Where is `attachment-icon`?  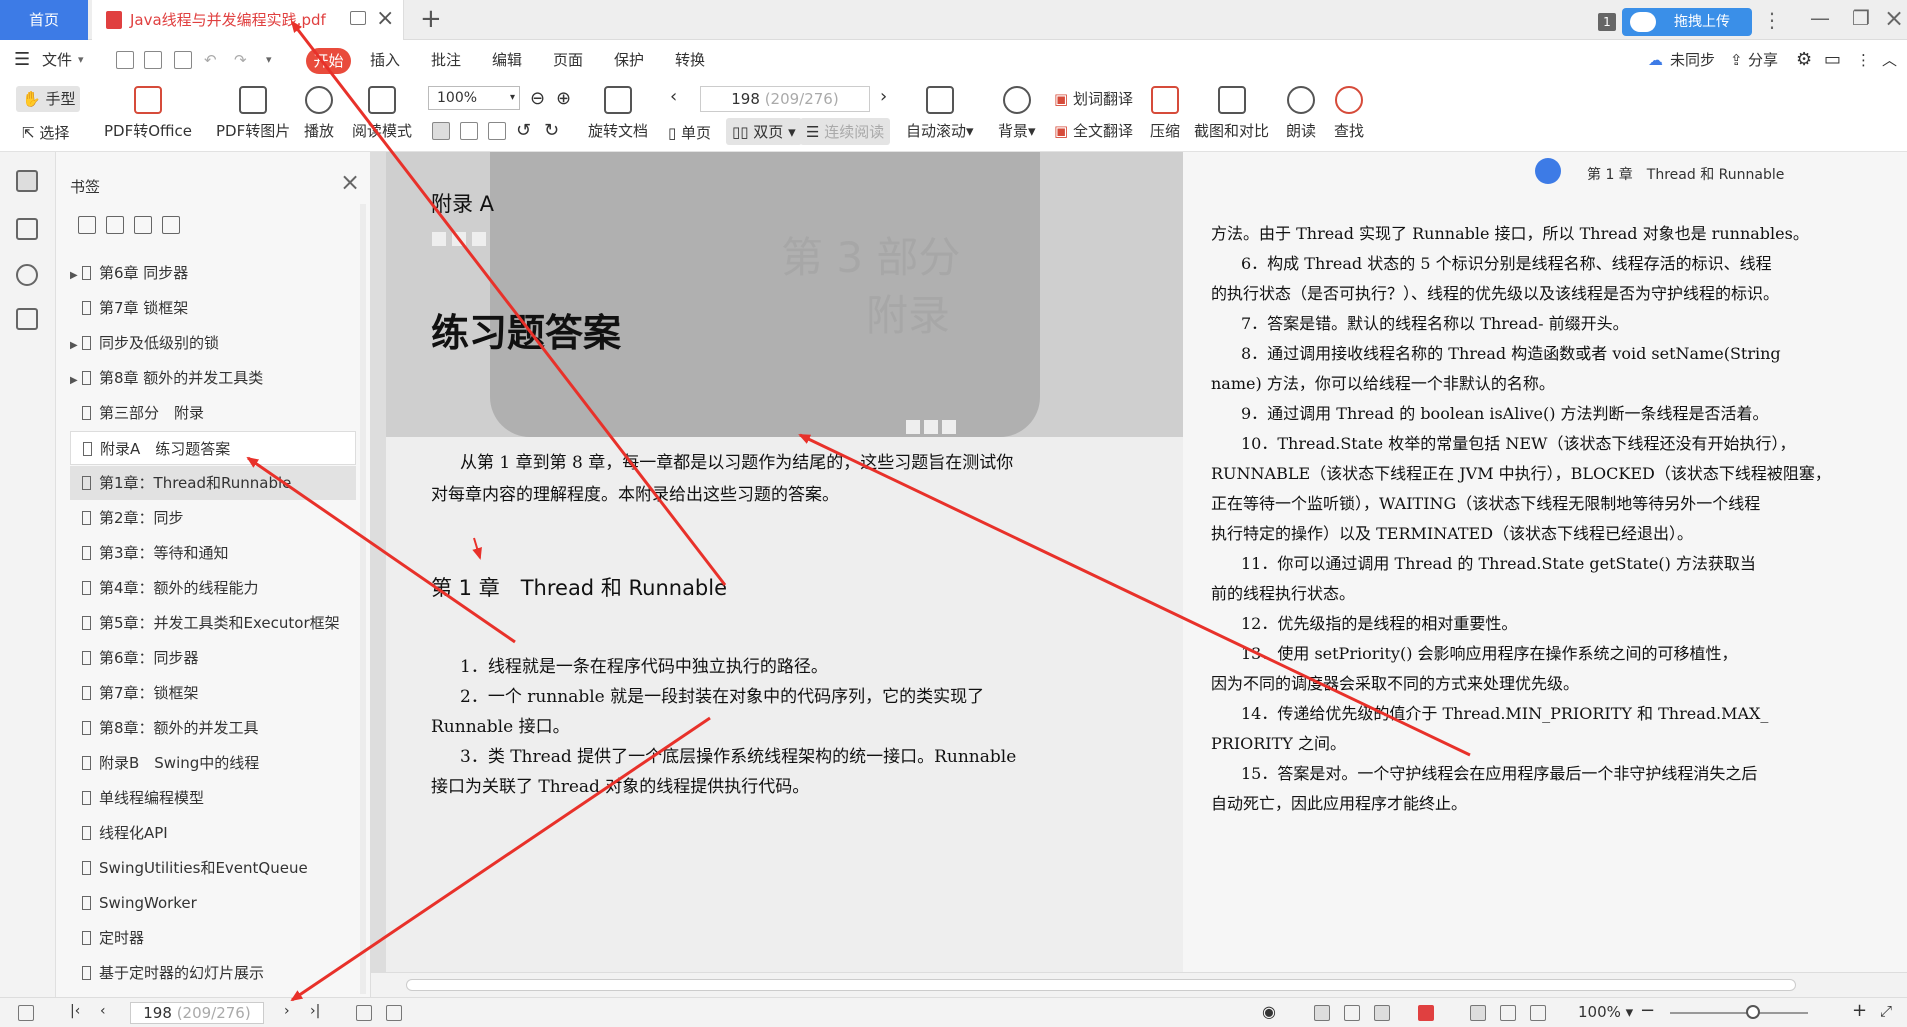
attachment-icon is located at coordinates (27, 275).